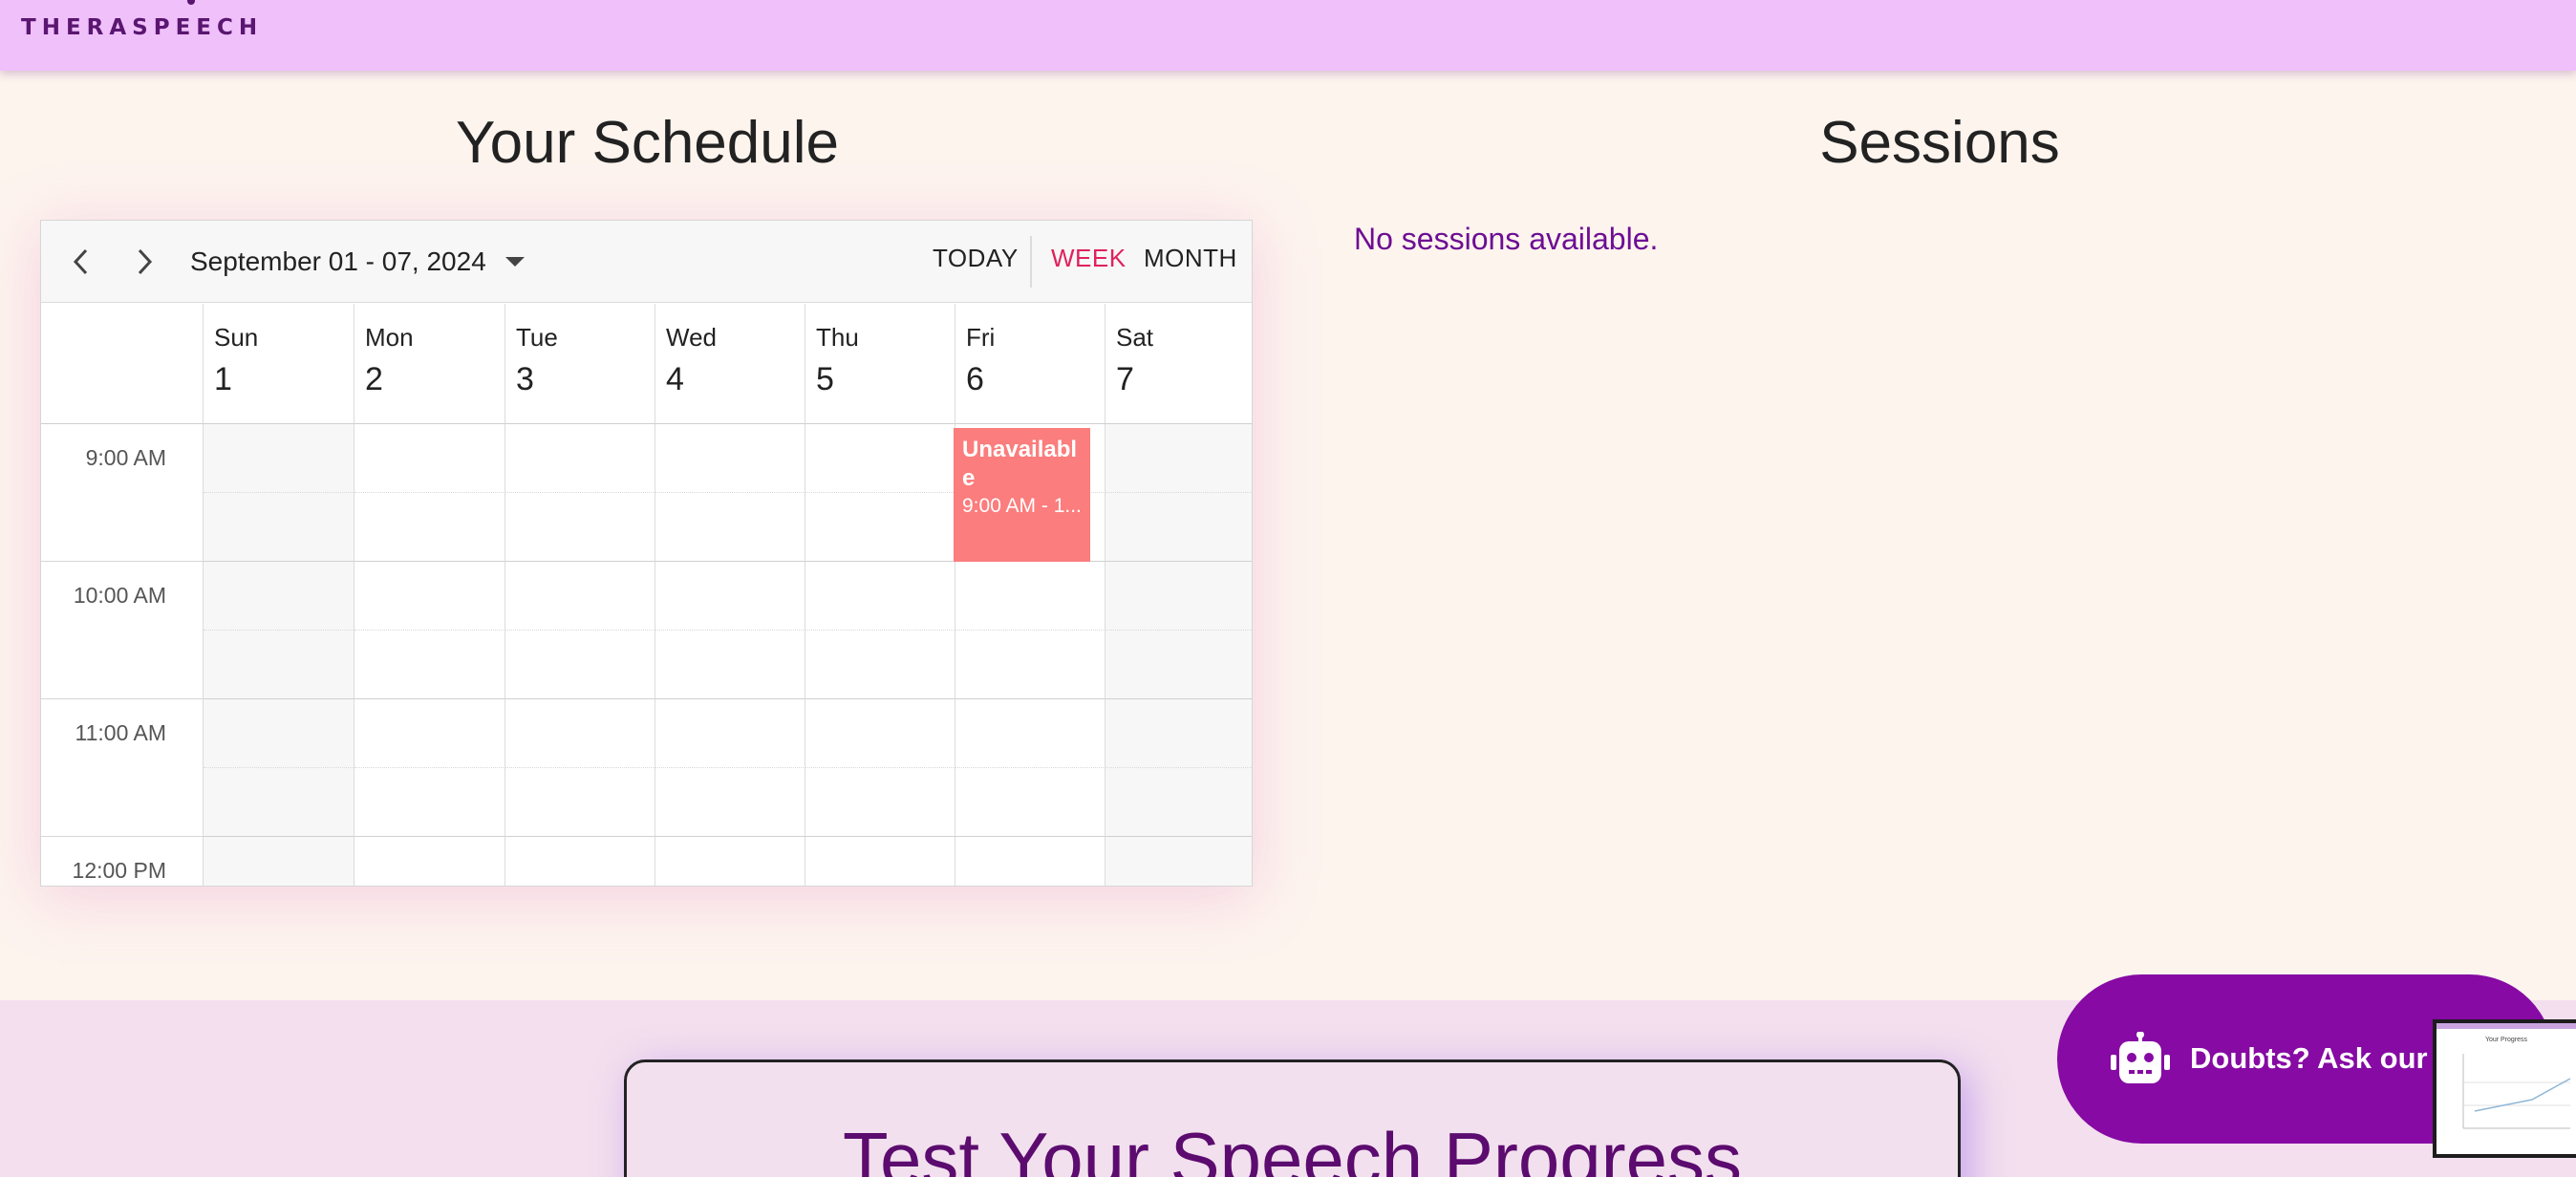 The image size is (2576, 1177). Describe the element at coordinates (429, 364) in the screenshot. I see `day-header-mon: Mon 2` at that location.